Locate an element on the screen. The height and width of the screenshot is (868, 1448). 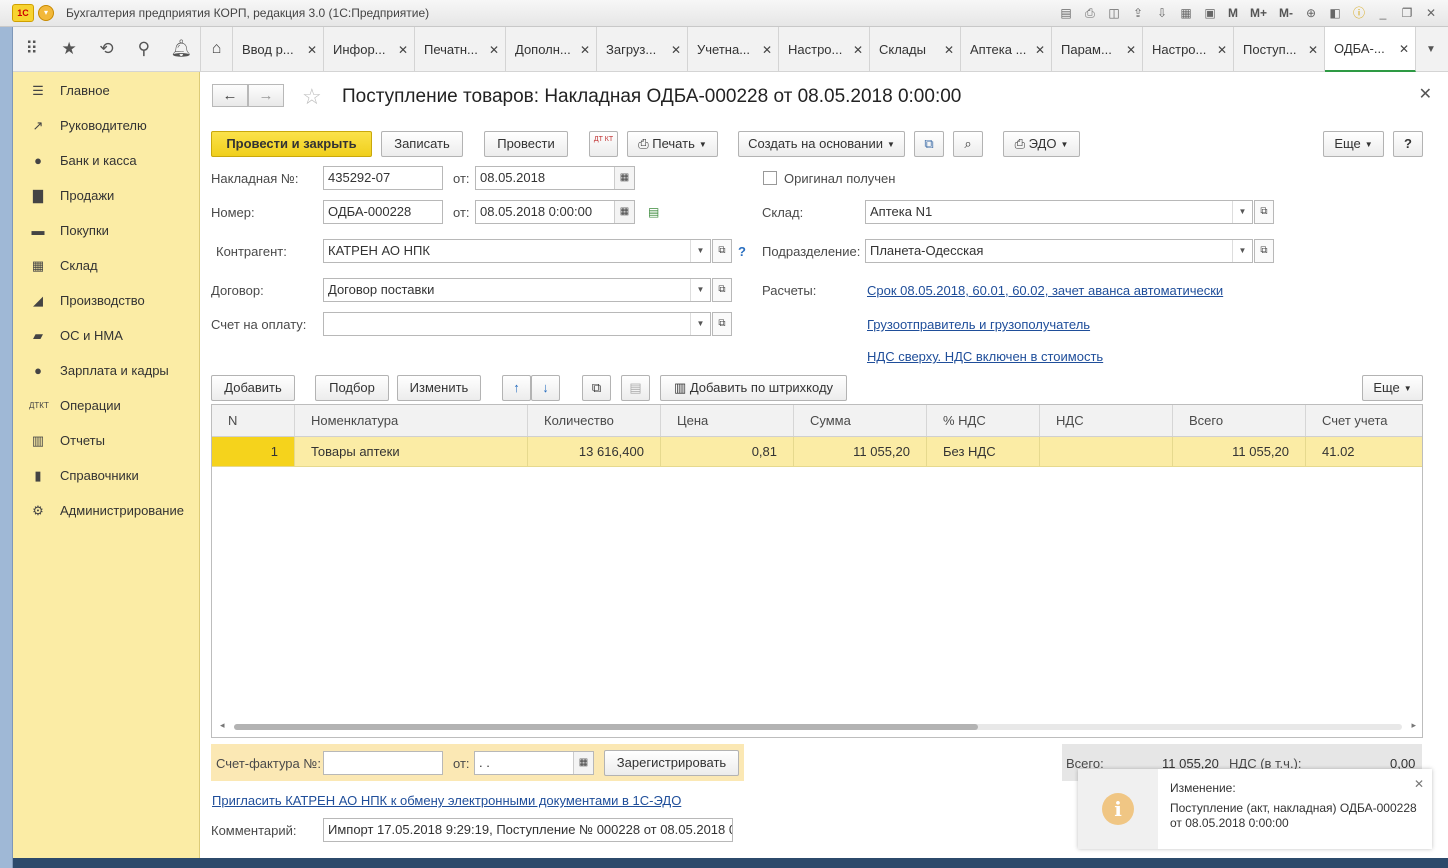
print-button: ⎙ Печать ▼ is located at coordinates (672, 144).